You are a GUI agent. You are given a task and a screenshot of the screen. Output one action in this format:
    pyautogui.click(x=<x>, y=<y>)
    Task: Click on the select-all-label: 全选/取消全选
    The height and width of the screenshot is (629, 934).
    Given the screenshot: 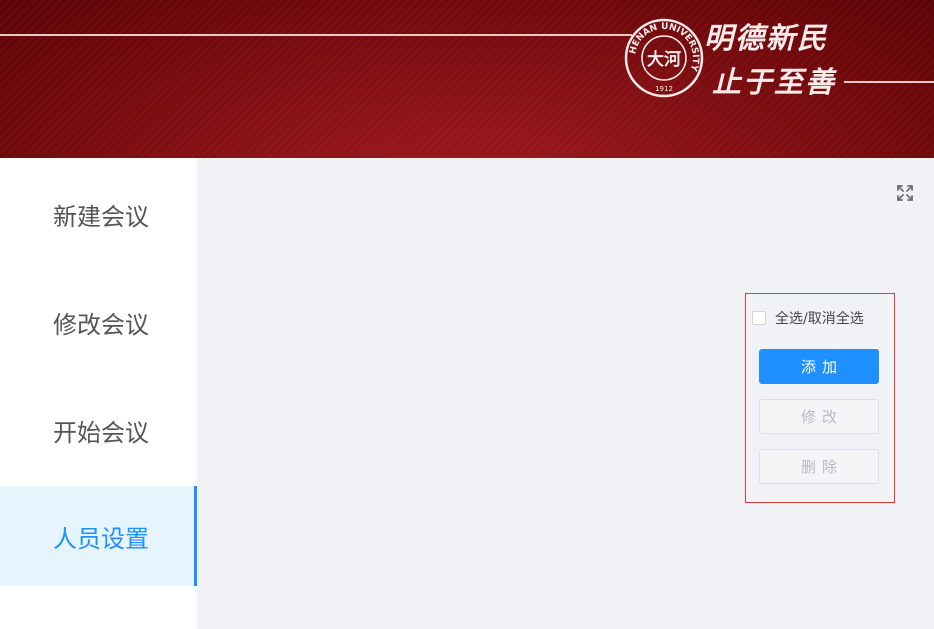 What is the action you would take?
    pyautogui.click(x=819, y=319)
    